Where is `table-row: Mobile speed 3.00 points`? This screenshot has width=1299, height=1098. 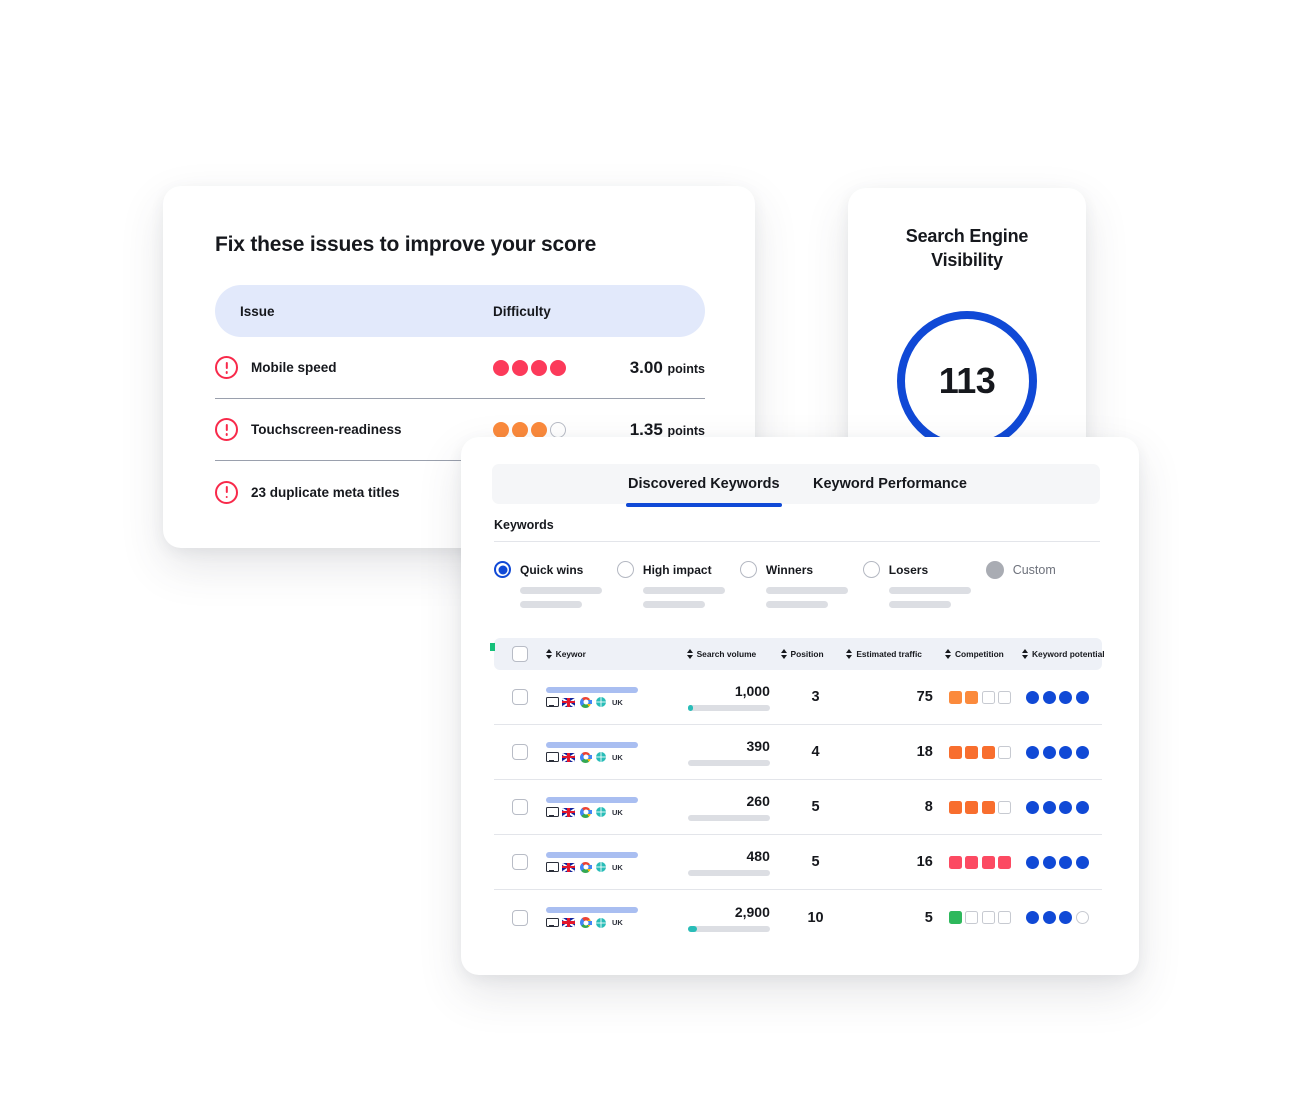
table-row: Mobile speed 3.00 points is located at coordinates (460, 368).